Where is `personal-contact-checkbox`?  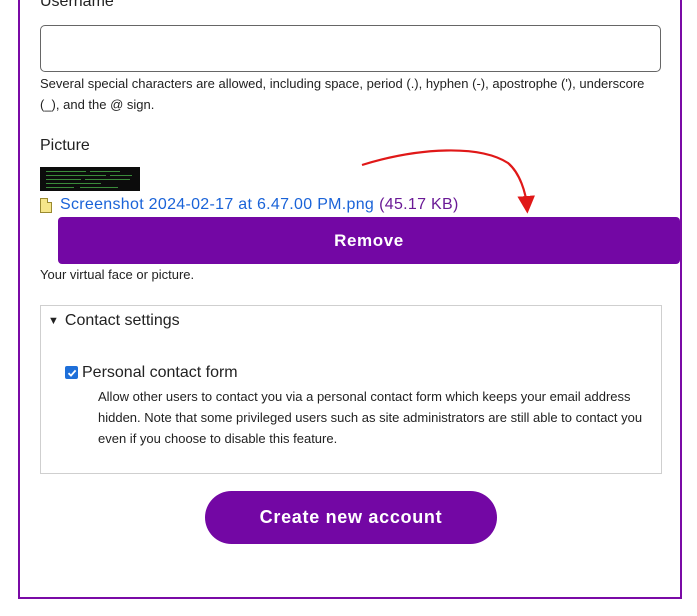
personal-contact-checkbox is located at coordinates (71, 372).